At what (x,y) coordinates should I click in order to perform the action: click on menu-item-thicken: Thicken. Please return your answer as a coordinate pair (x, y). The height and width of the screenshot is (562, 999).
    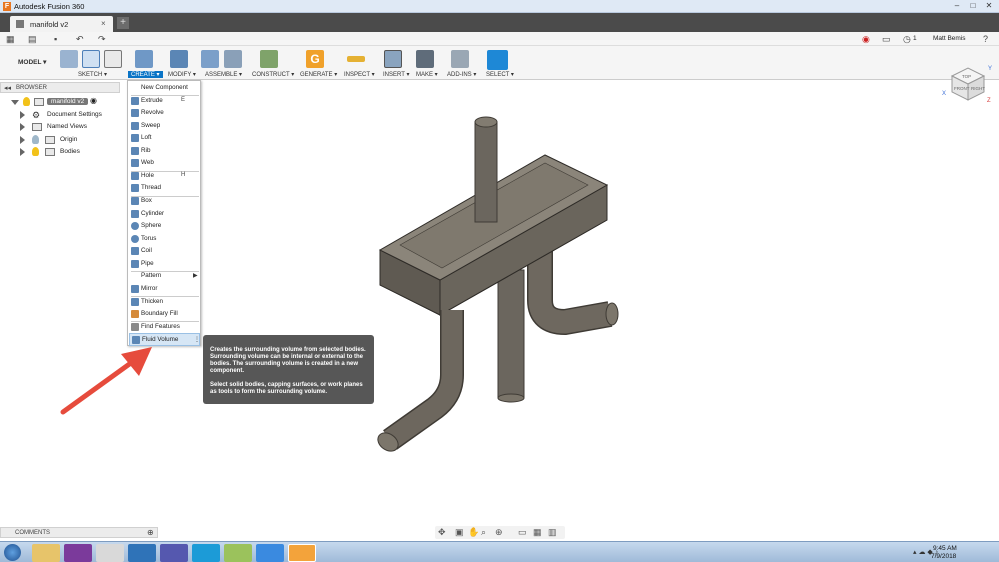
    Looking at the image, I should click on (164, 302).